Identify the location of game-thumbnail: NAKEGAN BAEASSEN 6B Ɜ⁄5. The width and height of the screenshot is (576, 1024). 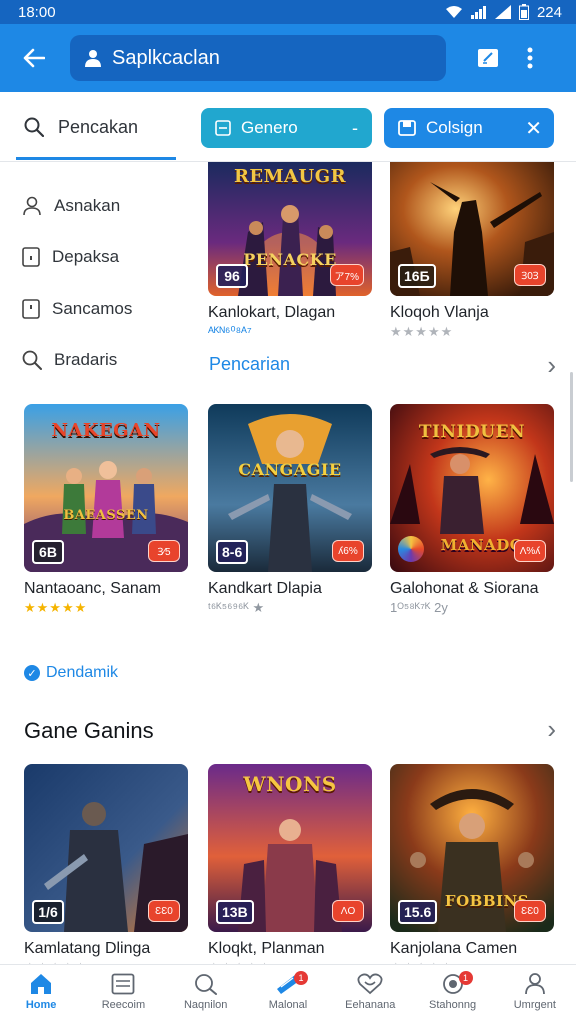
(106, 488).